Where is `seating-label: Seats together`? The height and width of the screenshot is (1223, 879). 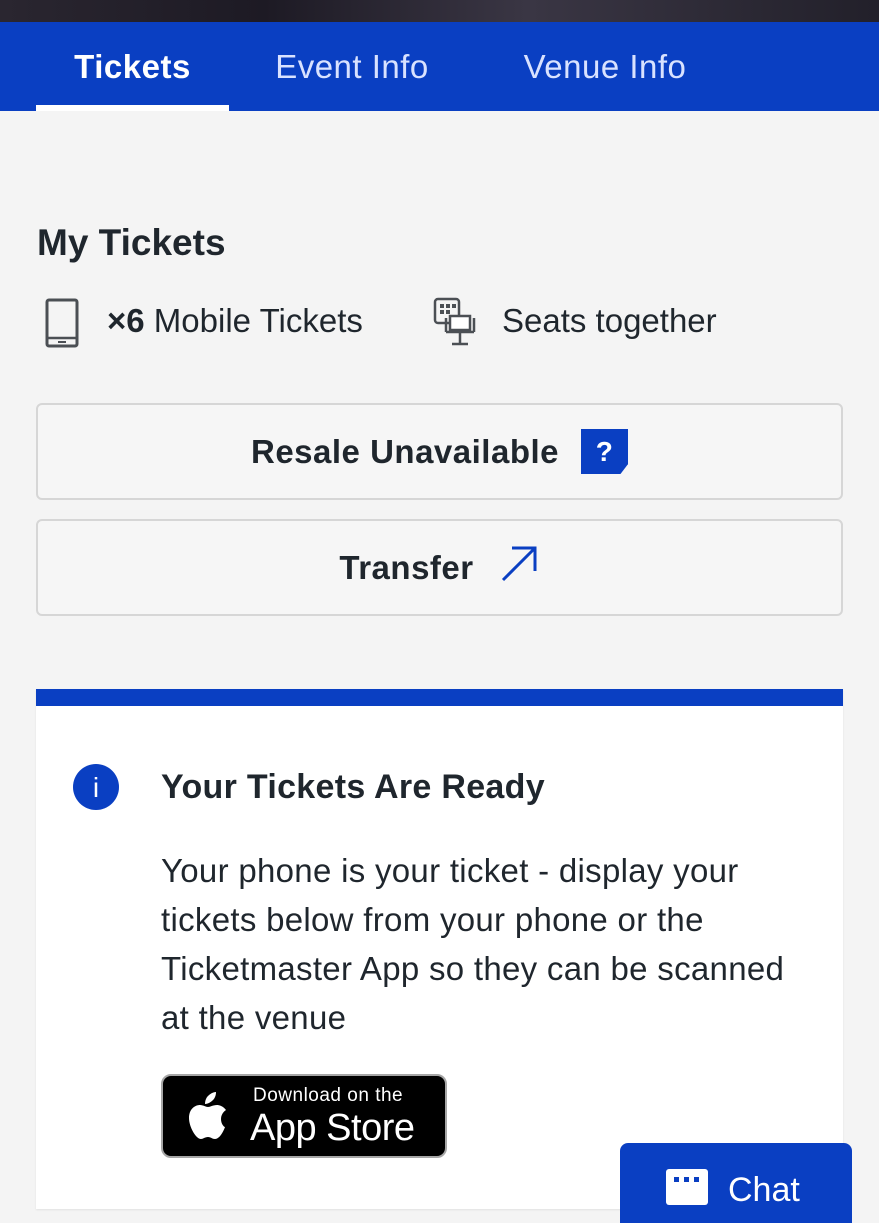 seating-label: Seats together is located at coordinates (609, 320).